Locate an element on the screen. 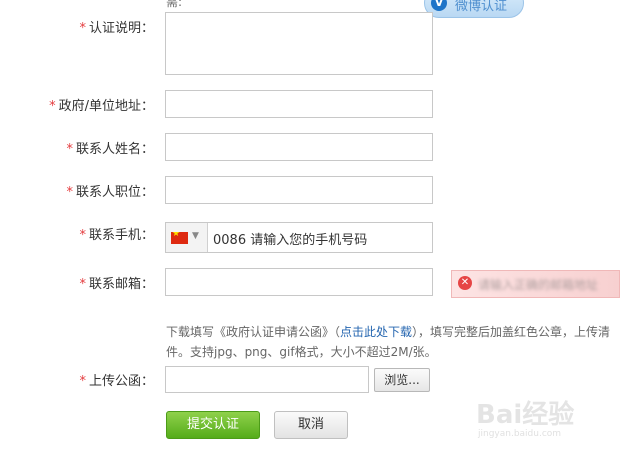 The width and height of the screenshot is (620, 457). desc-textarea is located at coordinates (299, 43).